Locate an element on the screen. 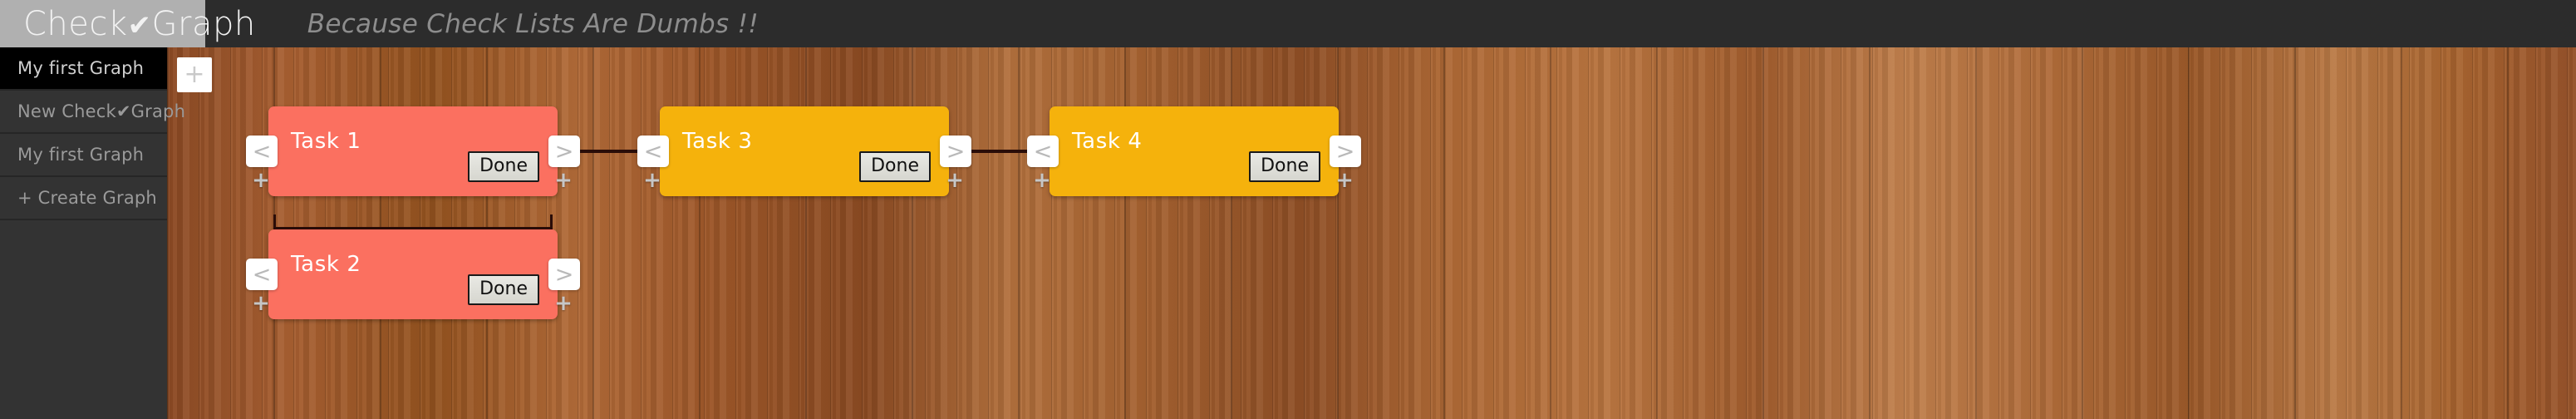  logo-prefix: Check is located at coordinates (75, 24).